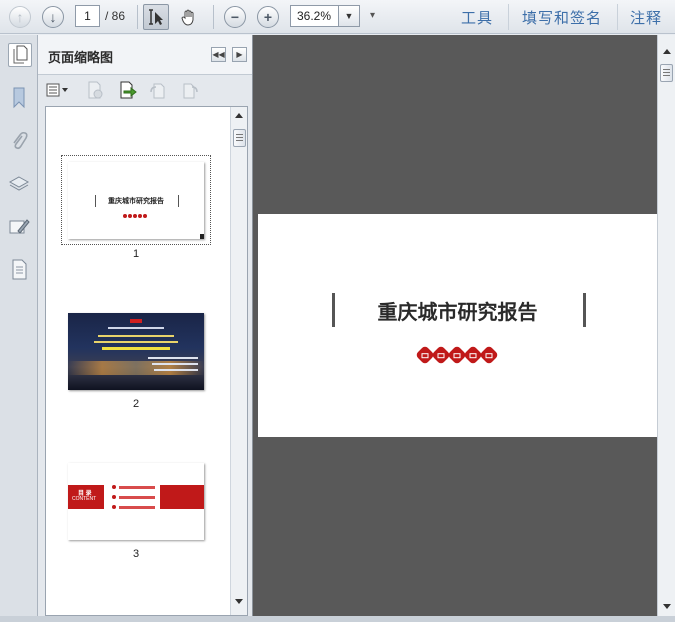 The width and height of the screenshot is (675, 622). I want to click on signature-pen-icon, so click(19, 226).